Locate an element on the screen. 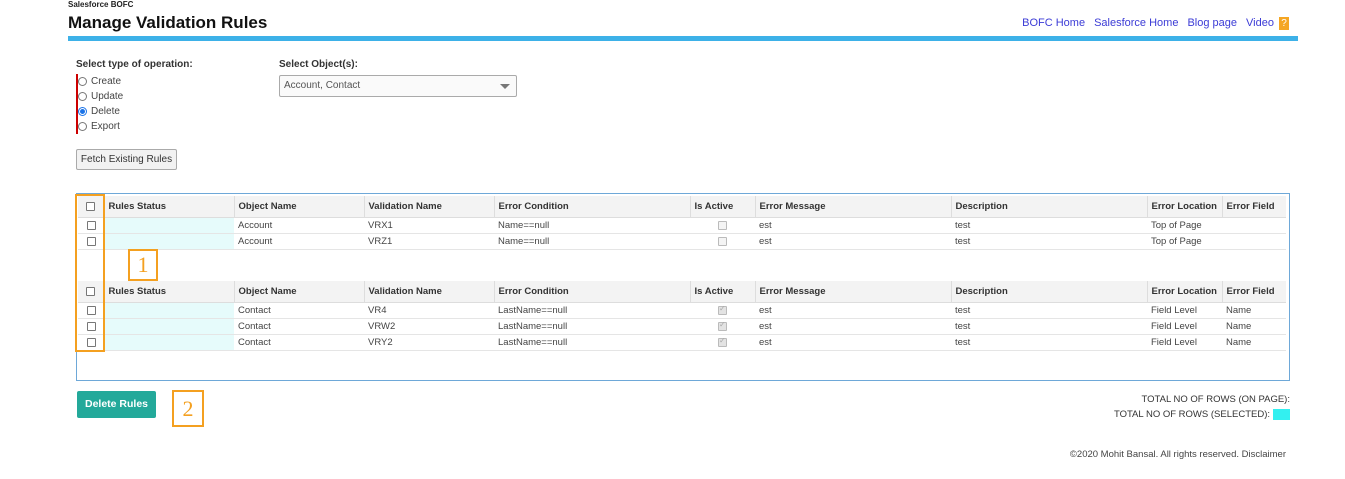 The height and width of the screenshot is (479, 1345). page-title: Manage Validation Rules is located at coordinates (168, 22).